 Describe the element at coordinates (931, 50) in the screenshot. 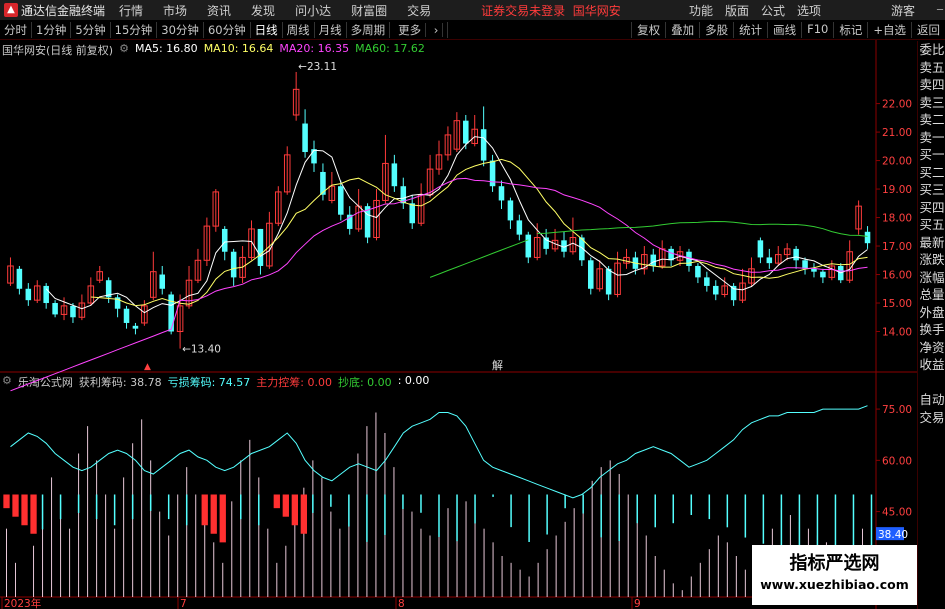

I see `sidebar-item-0: 委比` at that location.